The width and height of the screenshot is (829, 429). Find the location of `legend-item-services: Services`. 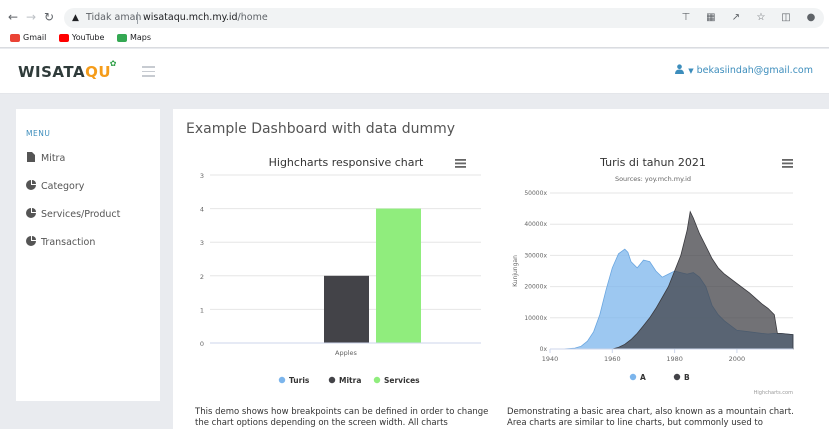

legend-item-services: Services is located at coordinates (396, 380).